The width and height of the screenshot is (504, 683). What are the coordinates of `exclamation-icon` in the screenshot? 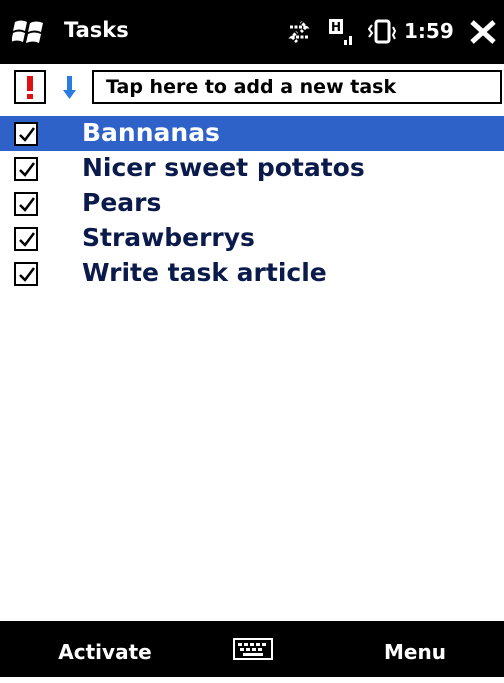 It's located at (30, 87).